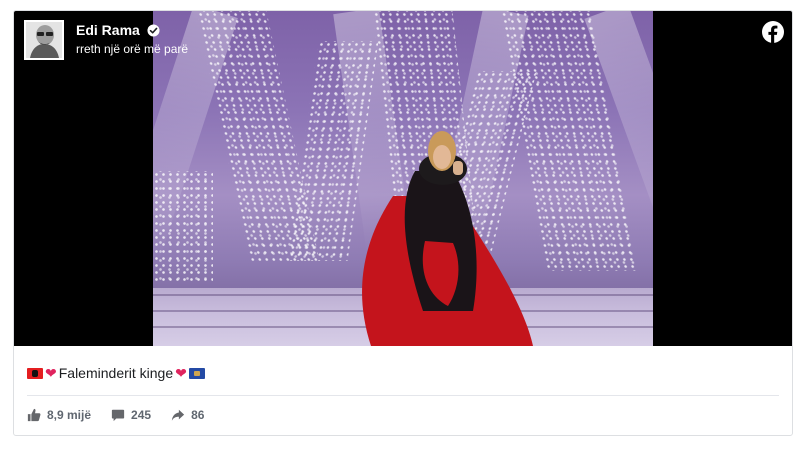 This screenshot has height=452, width=801. What do you see at coordinates (108, 30) in the screenshot?
I see `author-name: Edi Rama` at bounding box center [108, 30].